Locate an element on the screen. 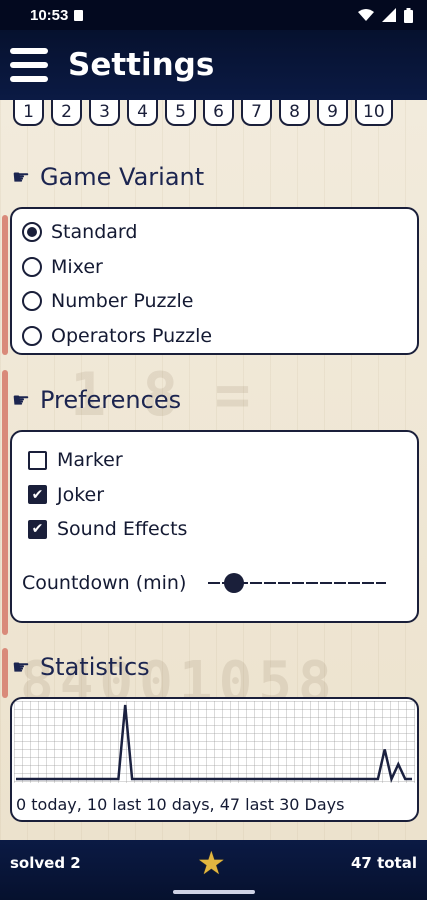 The height and width of the screenshot is (900, 427). stats-series-line is located at coordinates (214, 743).